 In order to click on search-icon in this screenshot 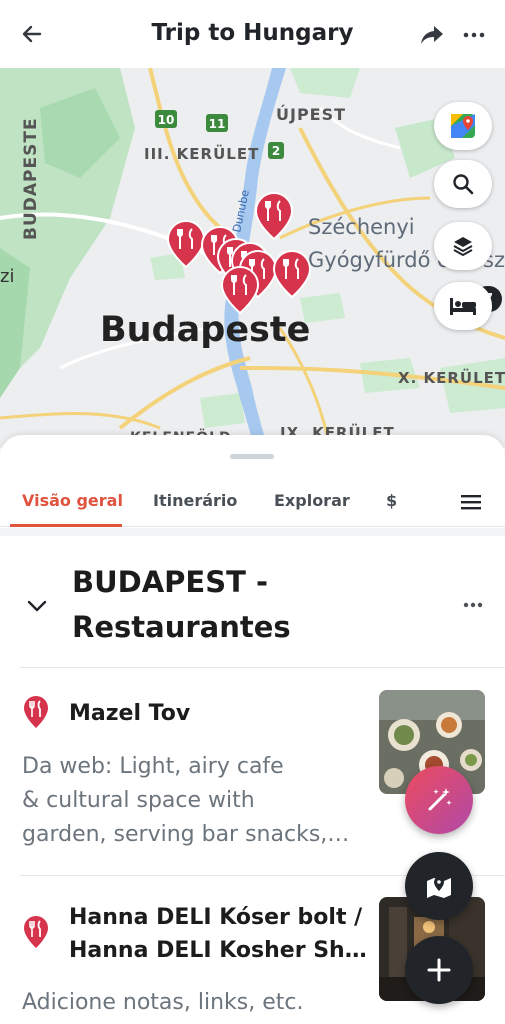, I will do `click(463, 184)`.